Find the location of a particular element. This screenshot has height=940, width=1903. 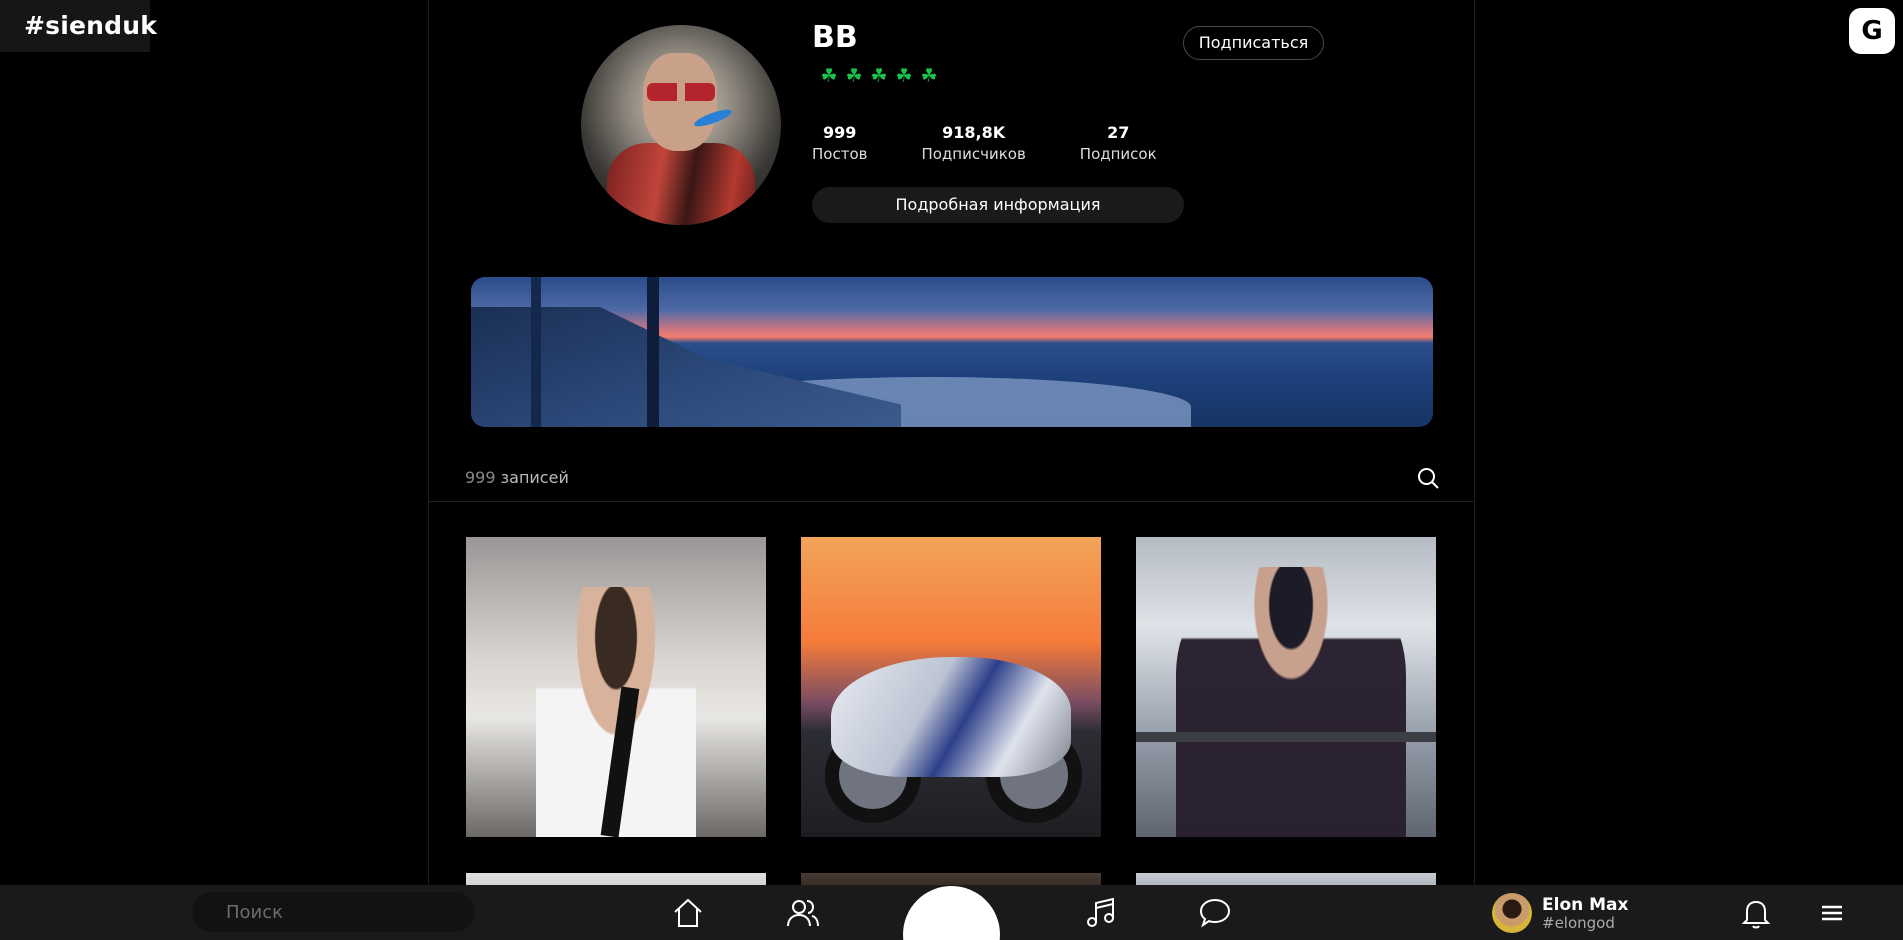

profile-avatar is located at coordinates (681, 125).